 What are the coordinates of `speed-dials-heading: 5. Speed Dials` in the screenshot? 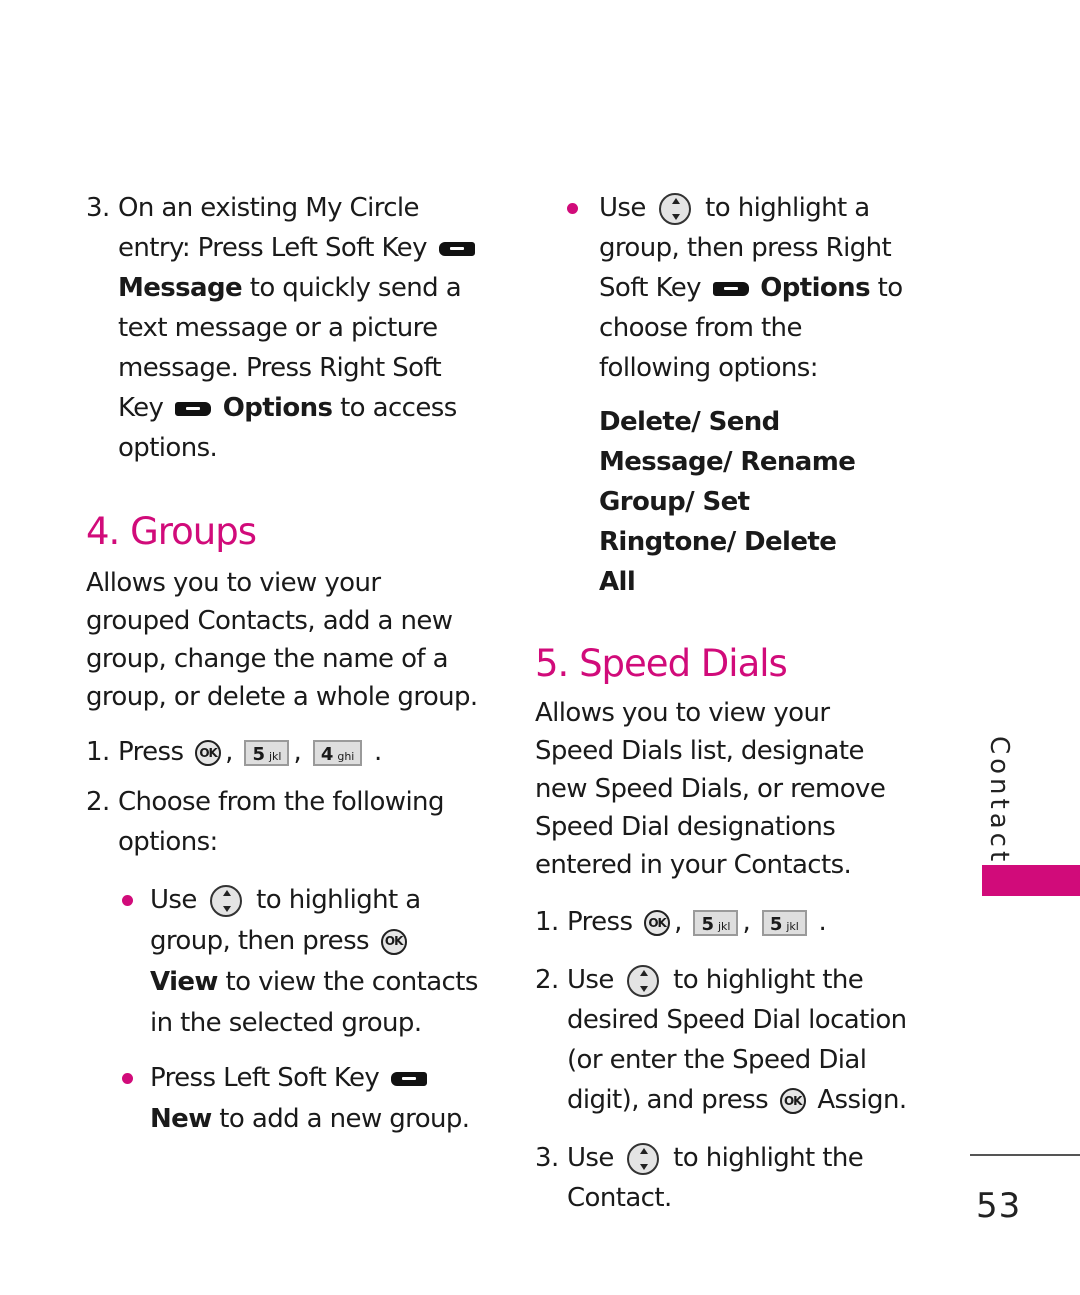 It's located at (661, 663).